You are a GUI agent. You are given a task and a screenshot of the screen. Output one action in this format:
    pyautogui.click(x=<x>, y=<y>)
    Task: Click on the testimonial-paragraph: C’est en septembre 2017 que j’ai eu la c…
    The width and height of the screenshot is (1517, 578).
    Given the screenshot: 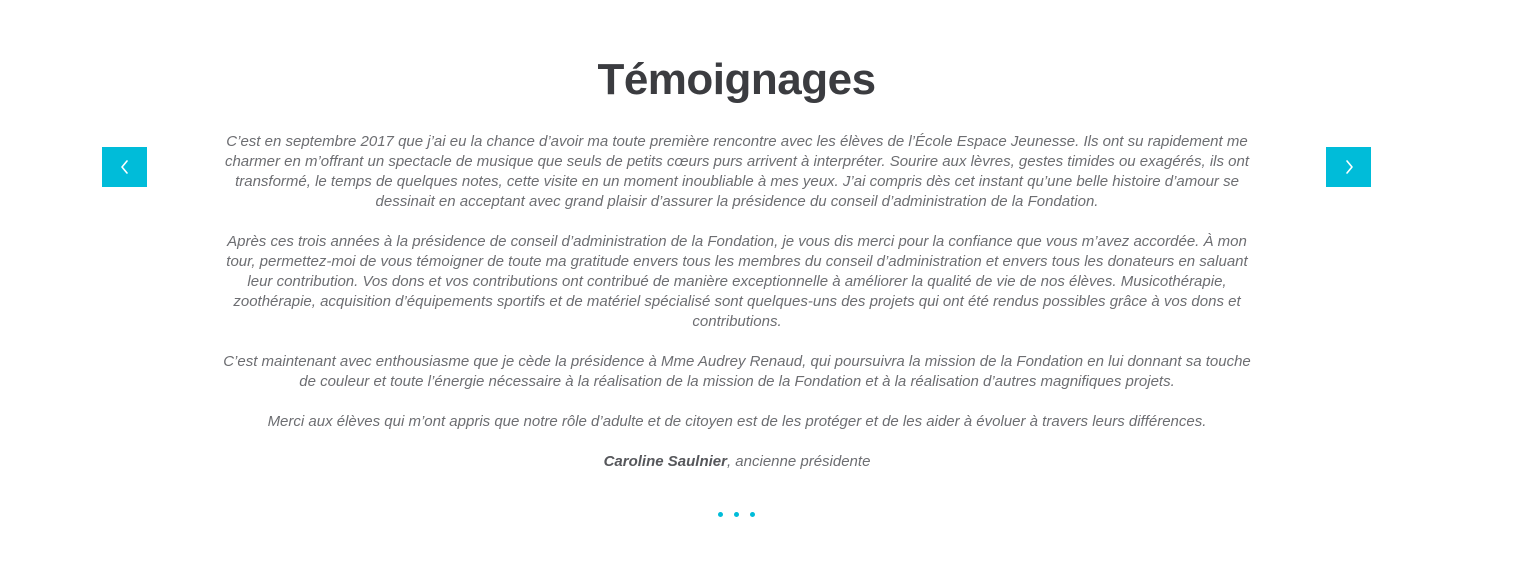 What is the action you would take?
    pyautogui.click(x=737, y=171)
    